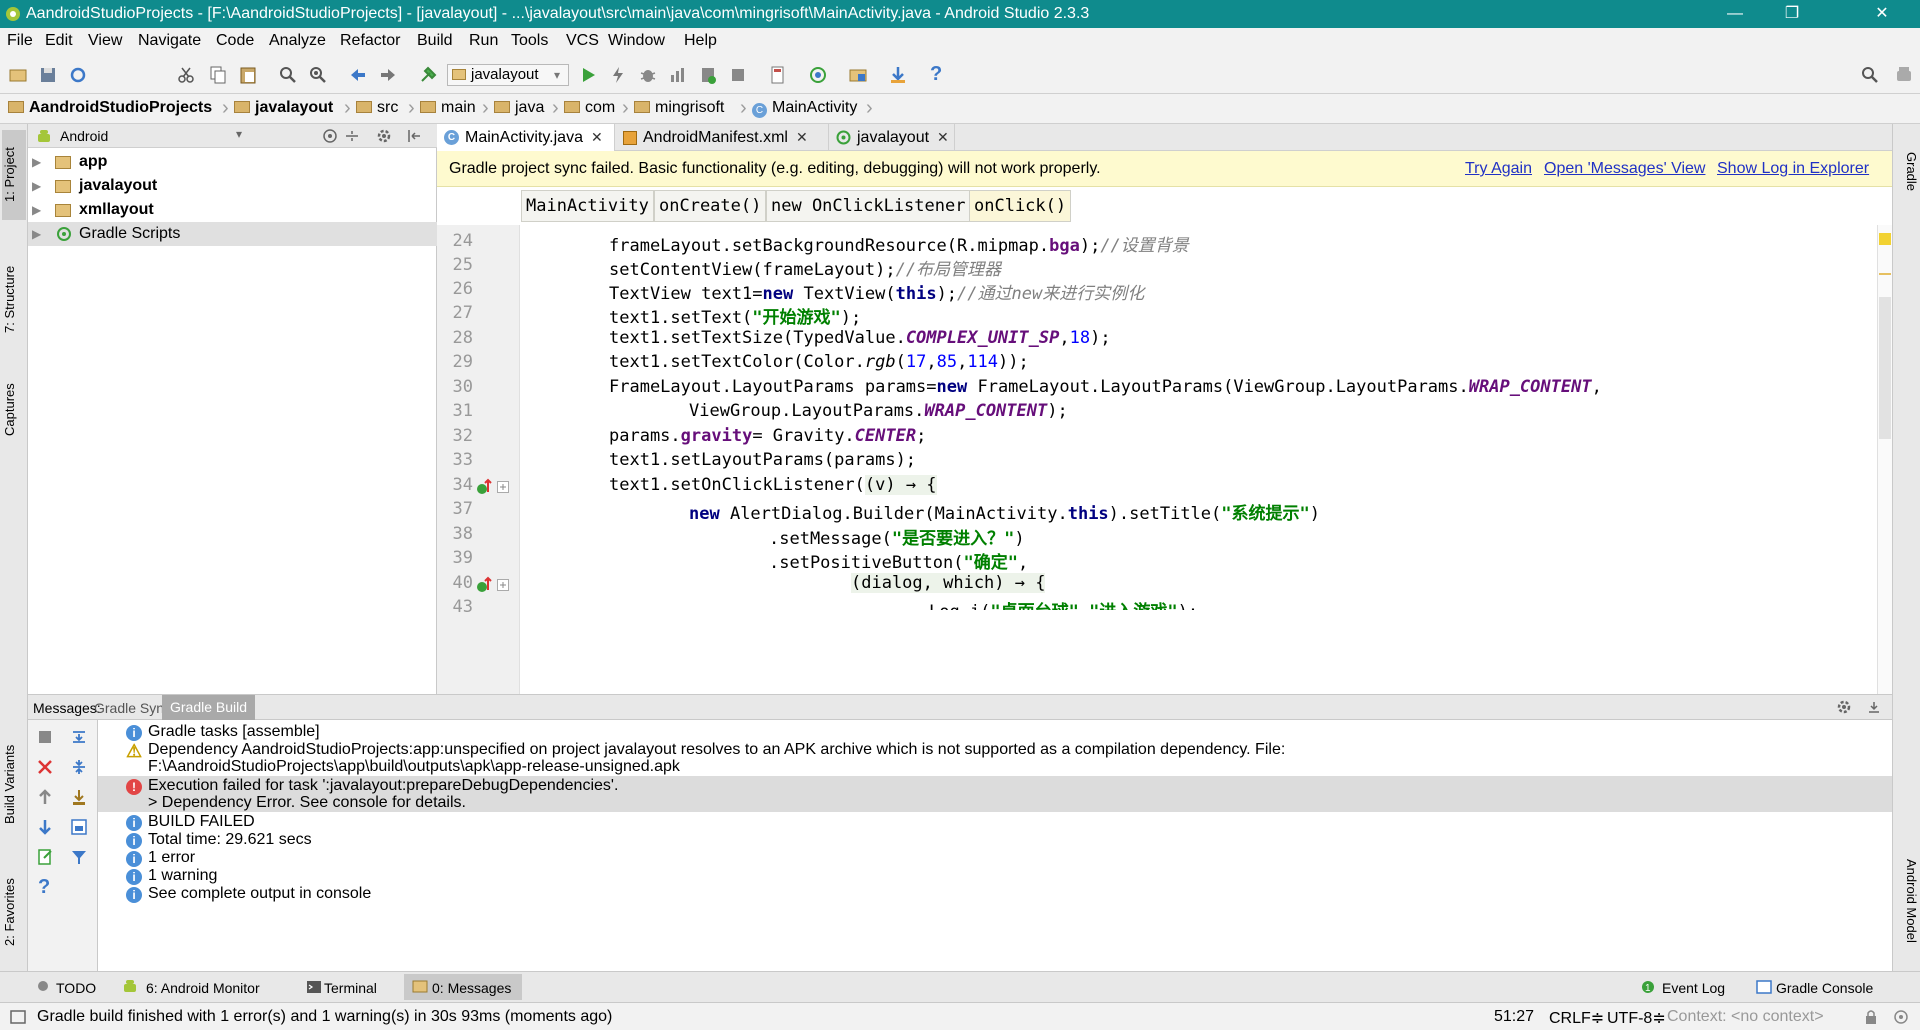 The width and height of the screenshot is (1920, 1030). I want to click on arrow-up-icon, so click(45, 797).